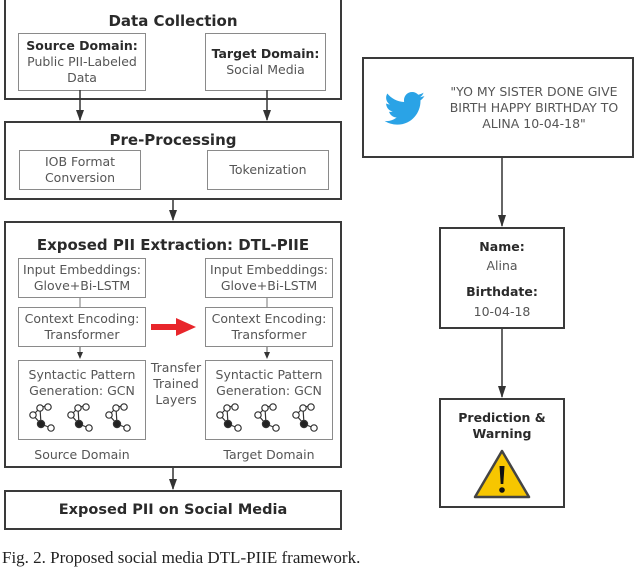 This screenshot has height=568, width=640. Describe the element at coordinates (265, 69) in the screenshot. I see `target-domain-line1: Social Media` at that location.